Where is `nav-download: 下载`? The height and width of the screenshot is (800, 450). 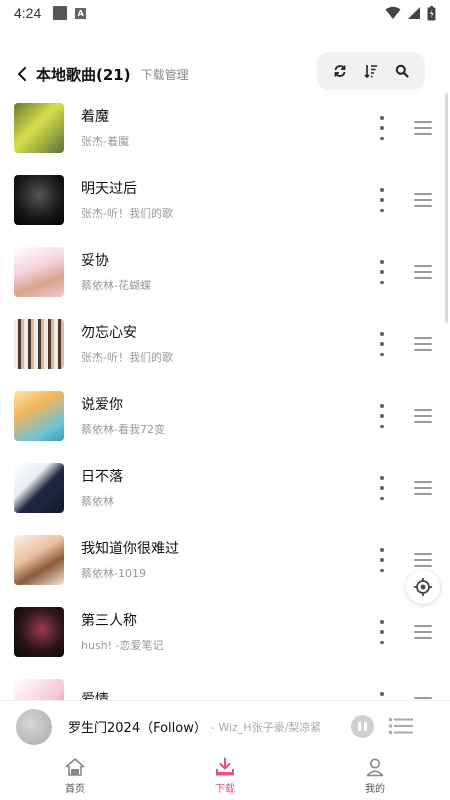
nav-download: 下载 is located at coordinates (225, 776).